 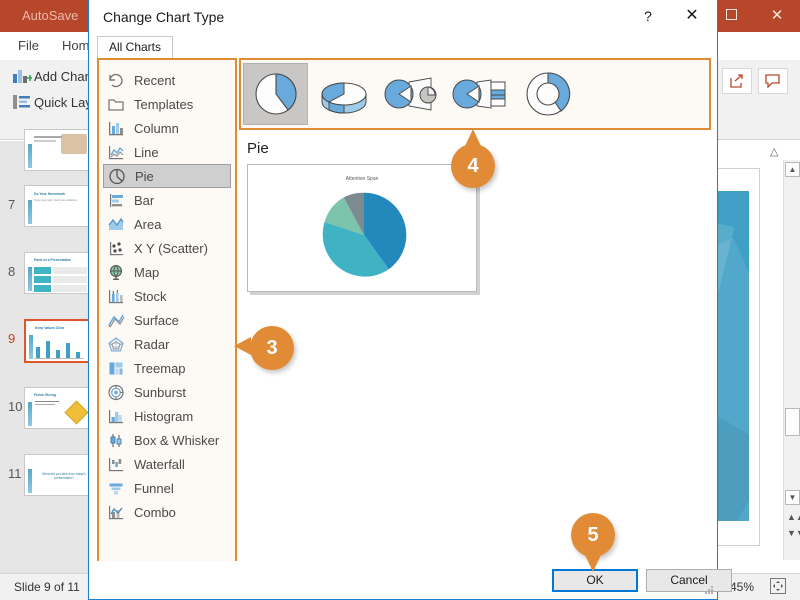 I want to click on chart-preview: Attention Span, so click(x=362, y=228).